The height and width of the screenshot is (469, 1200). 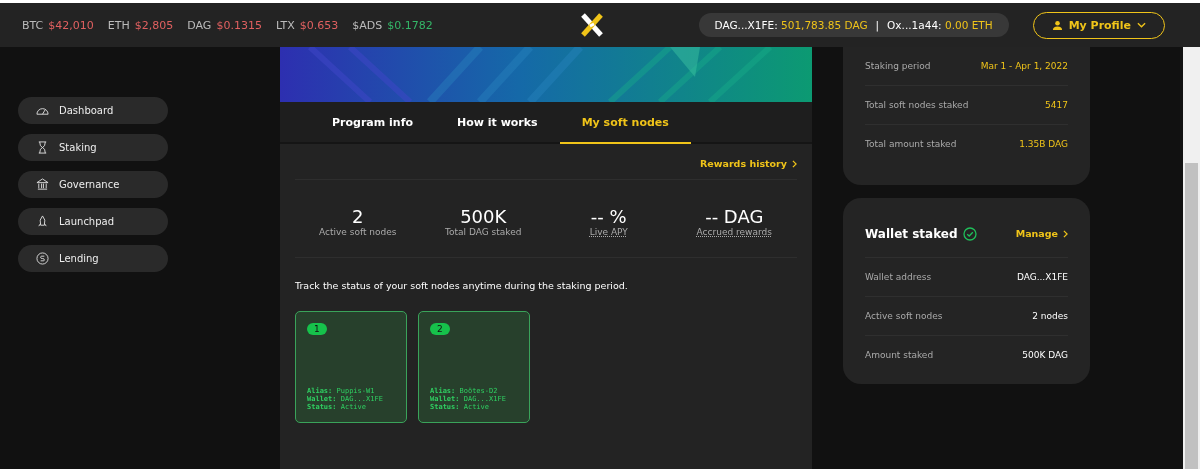 I want to click on stat-label: Accrued rewards, so click(x=734, y=232).